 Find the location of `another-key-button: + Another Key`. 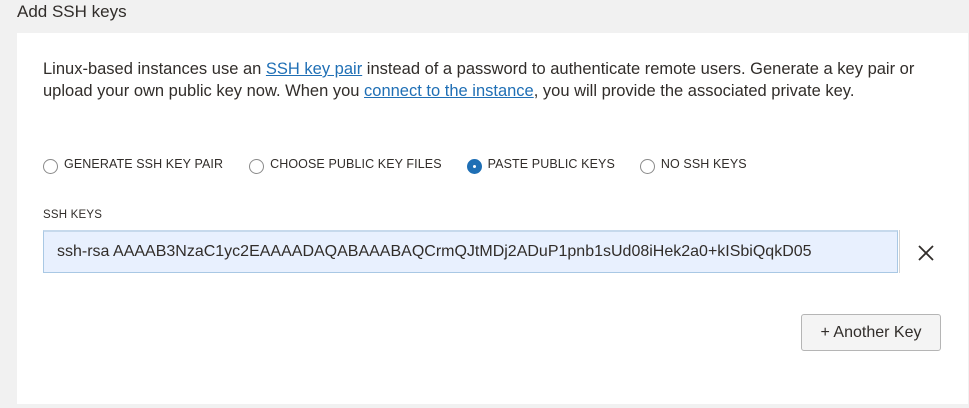

another-key-button: + Another Key is located at coordinates (871, 332).